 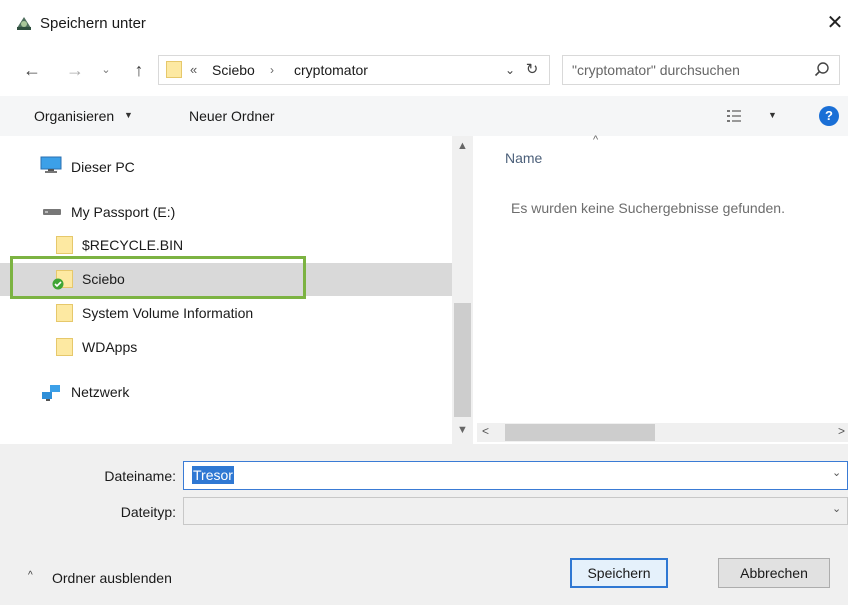 What do you see at coordinates (648, 208) in the screenshot?
I see `empty-results-message: Es wurden keine Suchergebnisse gefunden.` at bounding box center [648, 208].